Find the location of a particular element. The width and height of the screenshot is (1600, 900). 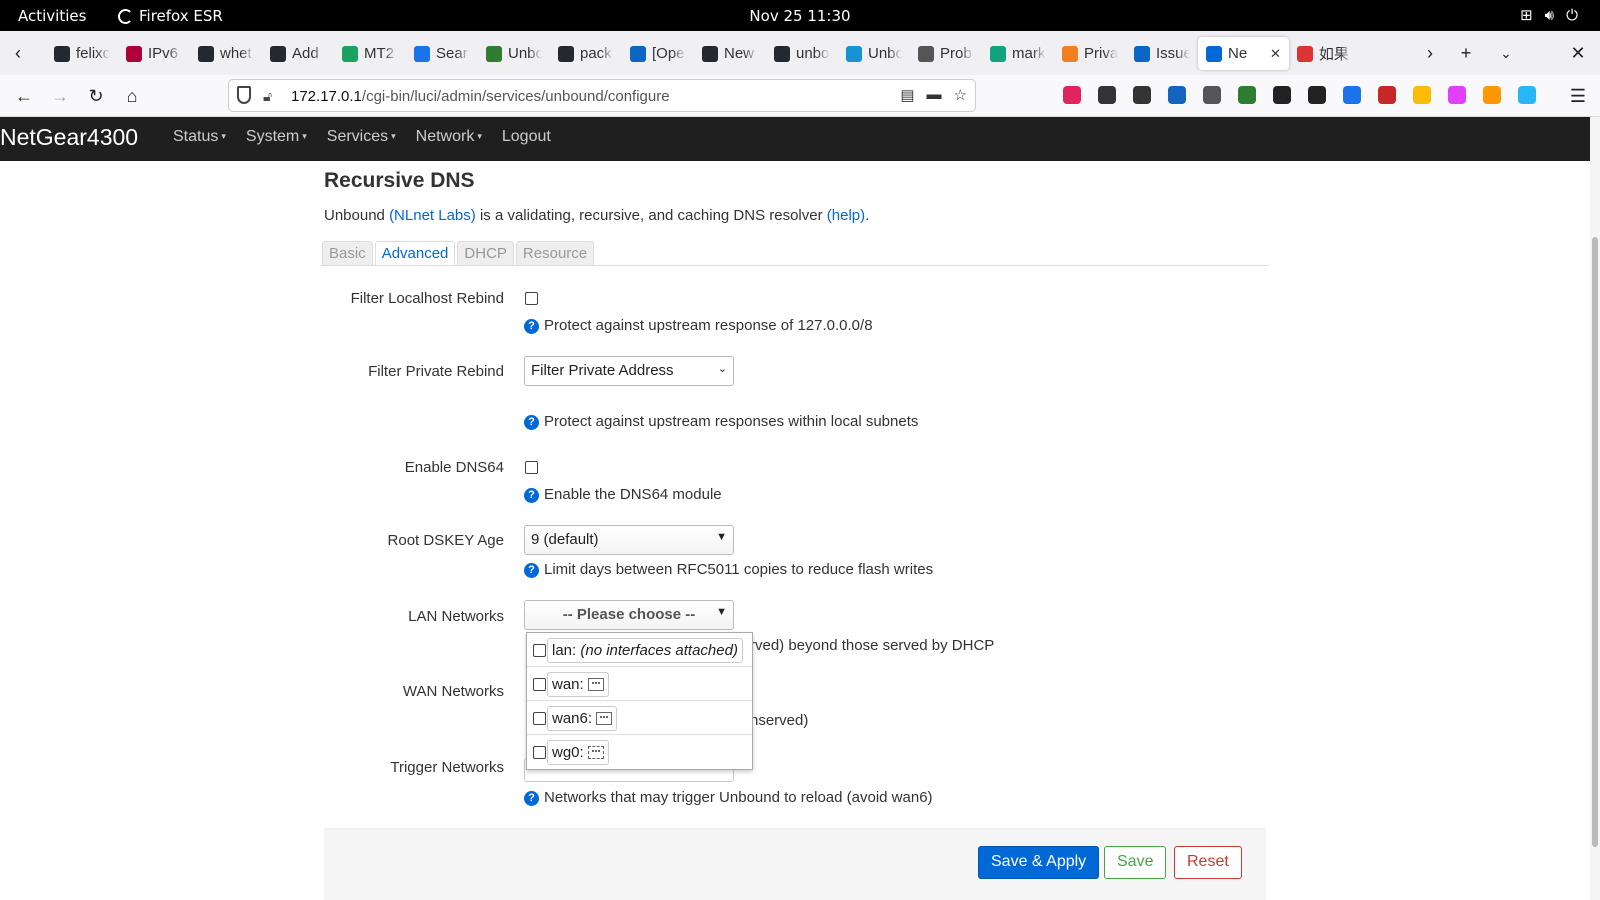

page-title: Recursive DNS is located at coordinates (399, 180).